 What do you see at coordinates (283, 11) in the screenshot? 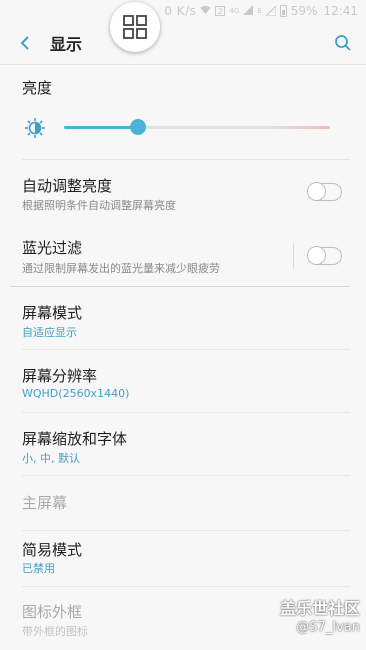
I see `battery-icon` at bounding box center [283, 11].